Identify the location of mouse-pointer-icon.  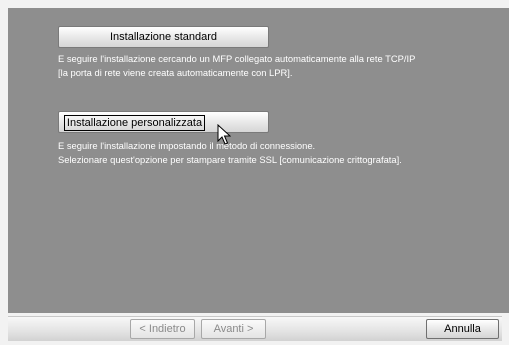
(224, 134).